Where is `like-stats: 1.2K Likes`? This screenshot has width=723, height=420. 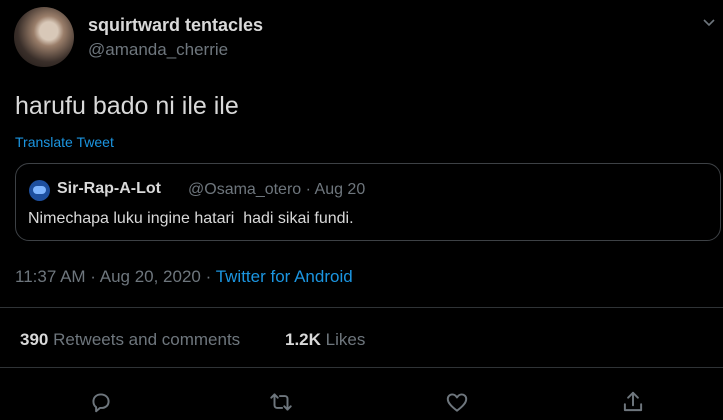
like-stats: 1.2K Likes is located at coordinates (325, 340).